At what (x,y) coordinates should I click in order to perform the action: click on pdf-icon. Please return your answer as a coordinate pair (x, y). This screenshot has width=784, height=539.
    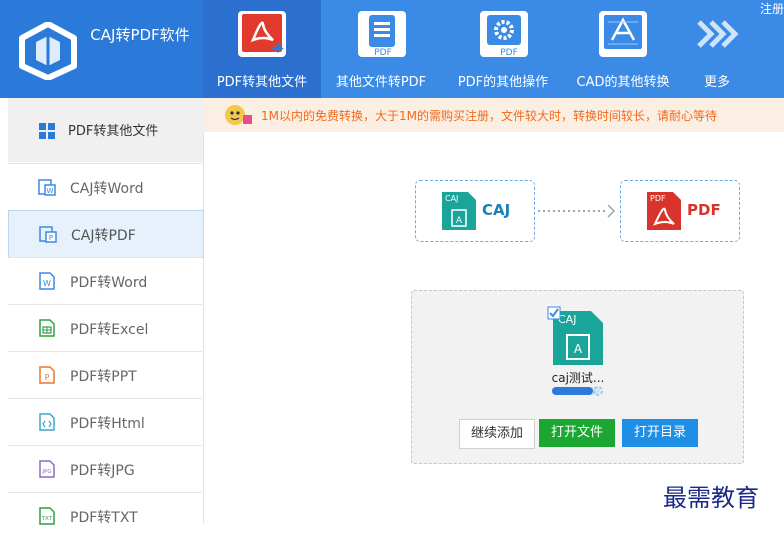
    Looking at the image, I should click on (262, 34).